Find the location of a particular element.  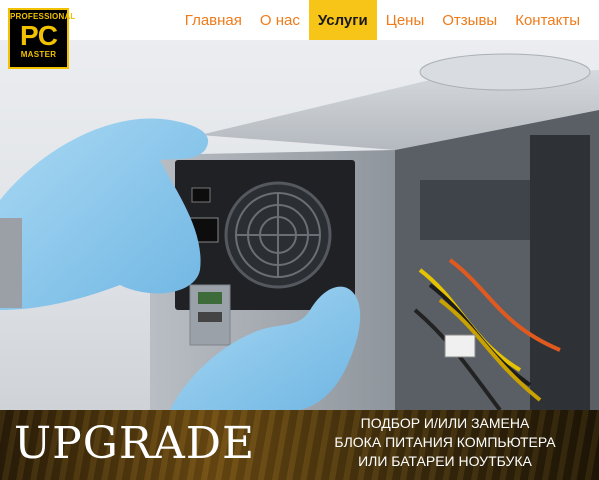

banner-line: ПОДБОР И/ИЛИ ЗАМЕНА is located at coordinates (445, 423).